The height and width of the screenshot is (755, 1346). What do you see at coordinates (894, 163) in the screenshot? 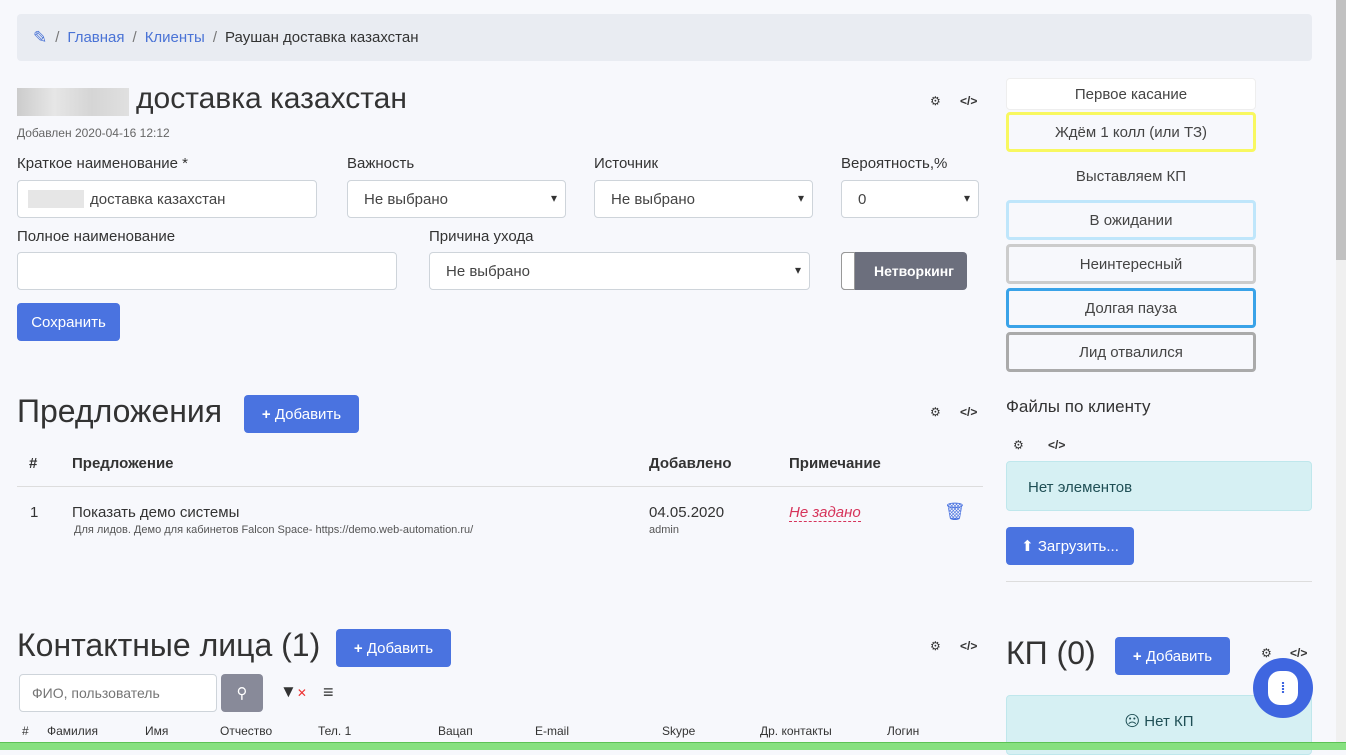
I see `probability-label: Вероятность,%` at bounding box center [894, 163].